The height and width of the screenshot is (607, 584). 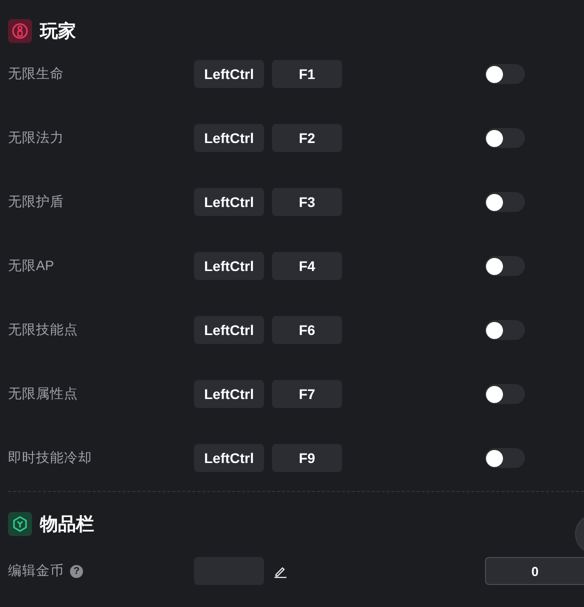 I want to click on number-field: 0, so click(x=534, y=571).